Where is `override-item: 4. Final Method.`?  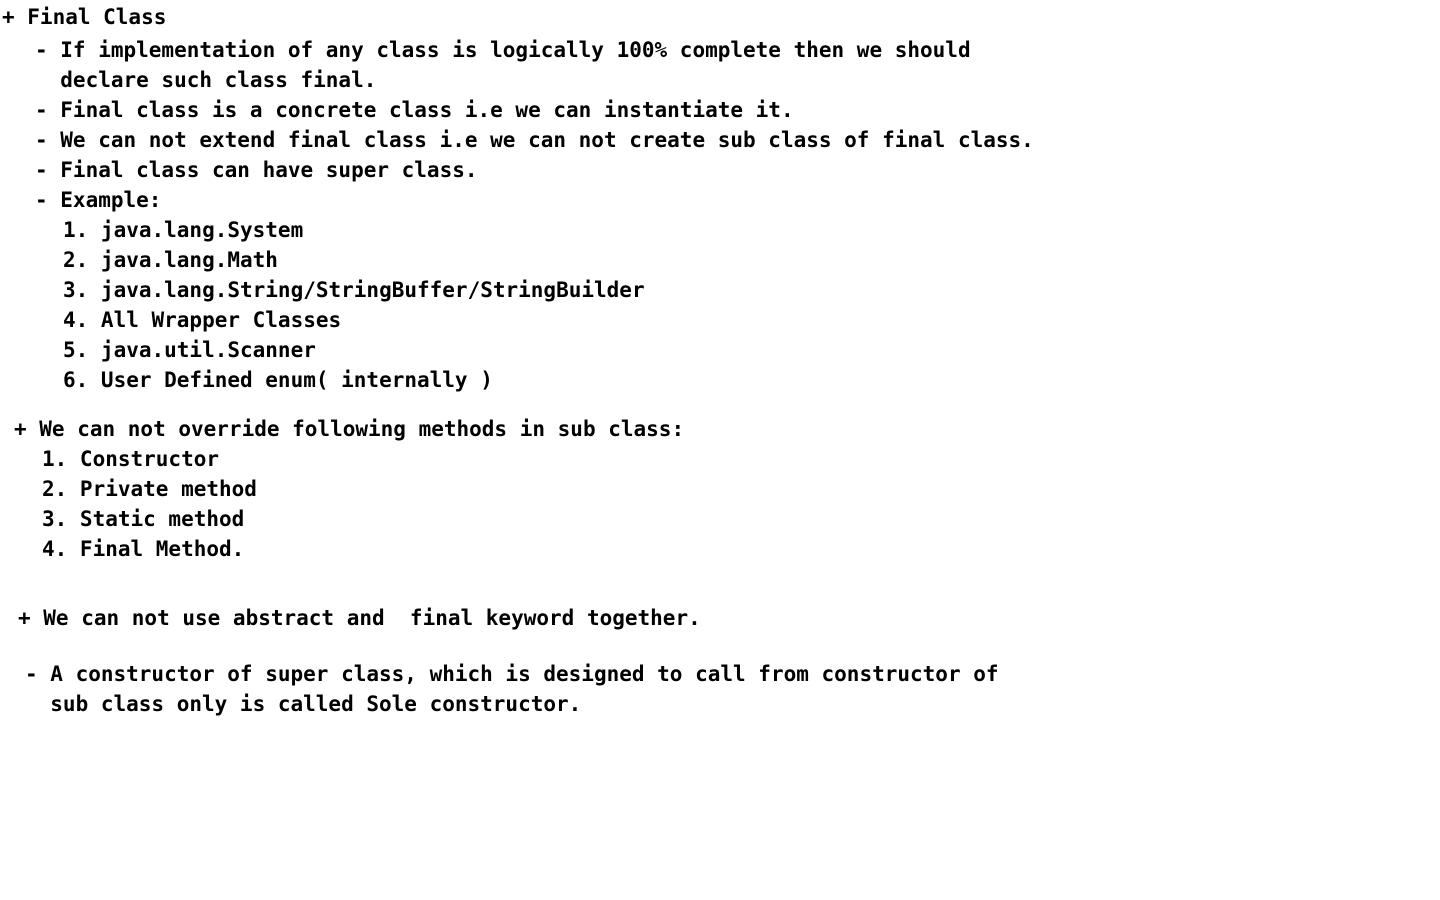 override-item: 4. Final Method. is located at coordinates (143, 549).